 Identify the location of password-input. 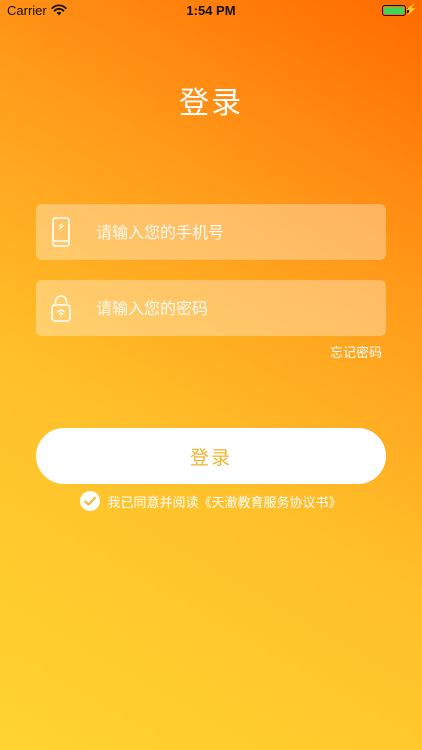
(235, 308).